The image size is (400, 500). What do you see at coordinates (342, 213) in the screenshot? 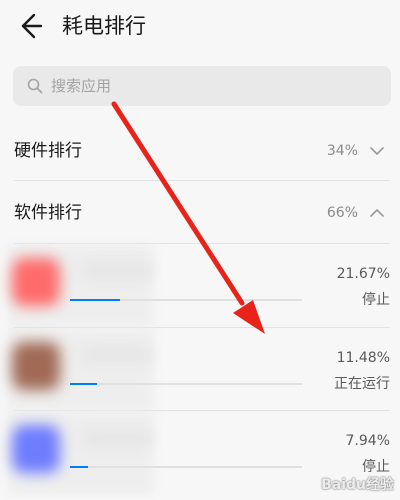
I see `section-percent: 66%` at bounding box center [342, 213].